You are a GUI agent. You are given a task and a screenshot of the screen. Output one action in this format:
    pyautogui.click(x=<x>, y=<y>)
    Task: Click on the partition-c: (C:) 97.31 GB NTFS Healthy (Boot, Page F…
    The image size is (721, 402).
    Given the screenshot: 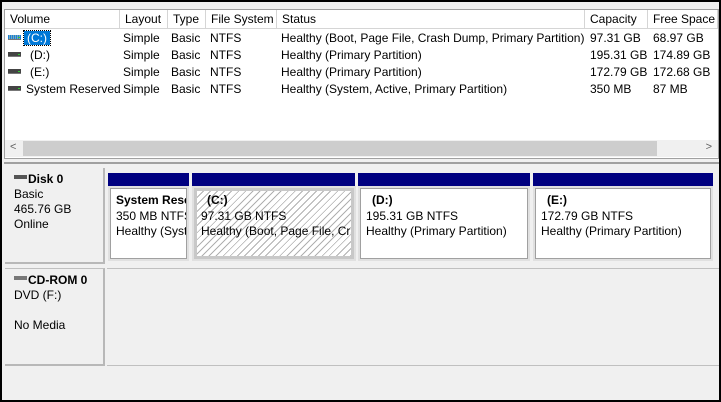 What is the action you would take?
    pyautogui.click(x=274, y=223)
    